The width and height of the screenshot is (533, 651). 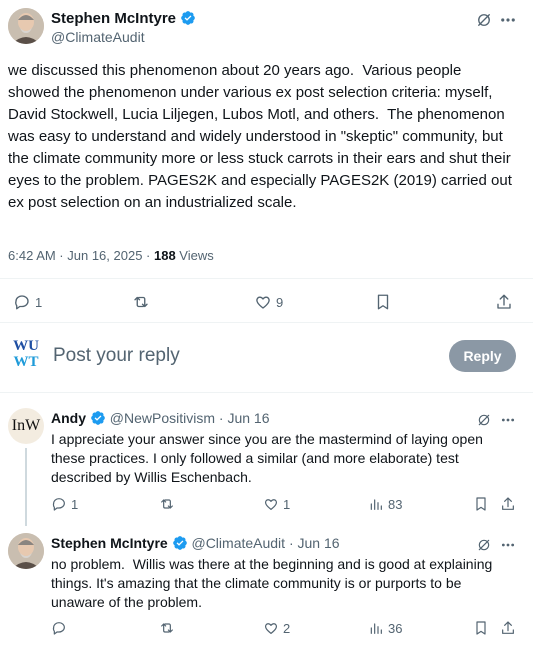 I want to click on avatar-logo-top: WU, so click(x=26, y=346).